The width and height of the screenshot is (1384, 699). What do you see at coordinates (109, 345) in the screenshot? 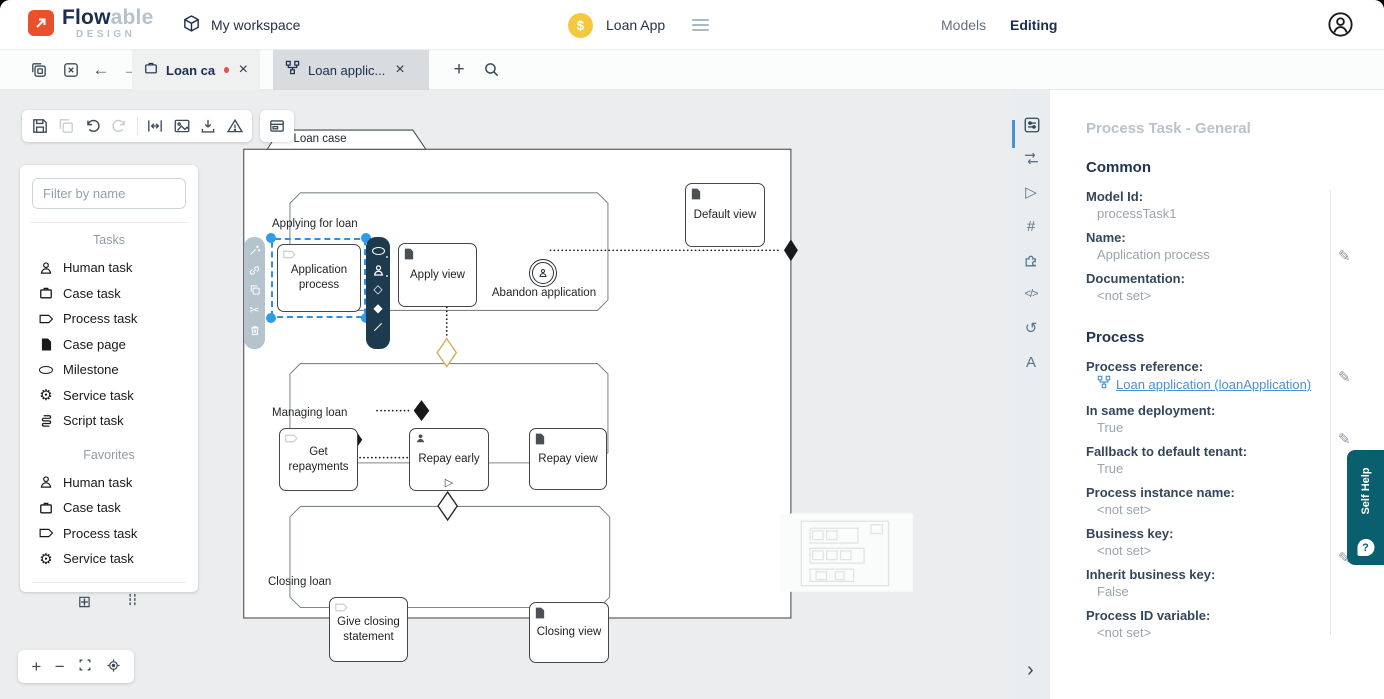
I see `palette-item-case-page: Case page` at bounding box center [109, 345].